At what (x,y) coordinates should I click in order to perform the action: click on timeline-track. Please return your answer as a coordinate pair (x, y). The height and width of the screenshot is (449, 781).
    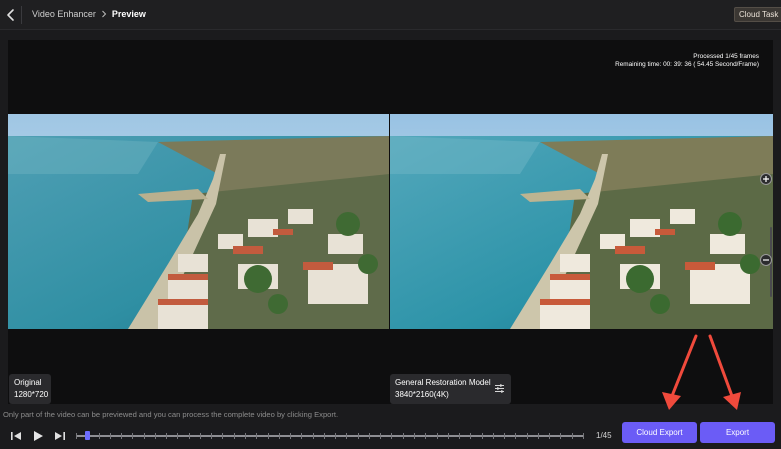
    Looking at the image, I should click on (330, 436).